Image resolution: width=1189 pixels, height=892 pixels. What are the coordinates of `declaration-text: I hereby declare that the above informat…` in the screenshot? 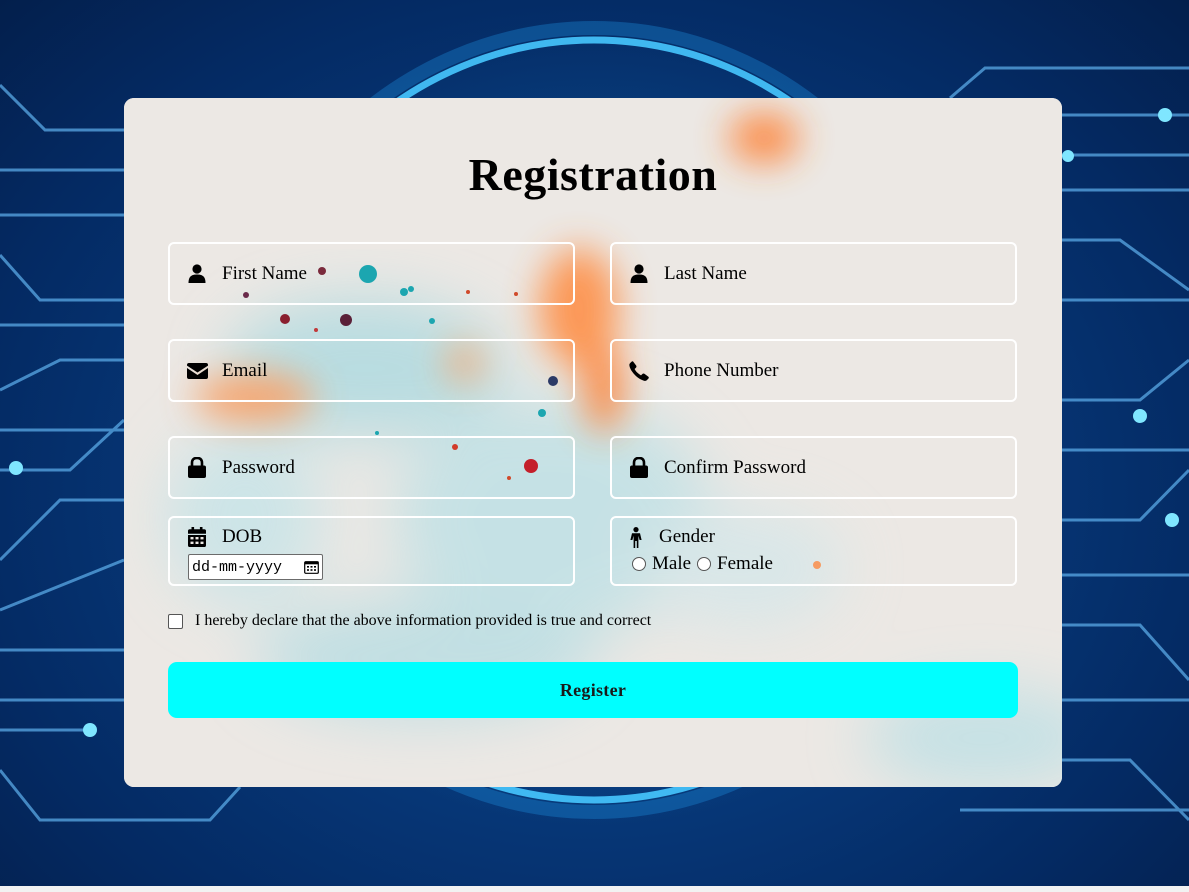 It's located at (423, 620).